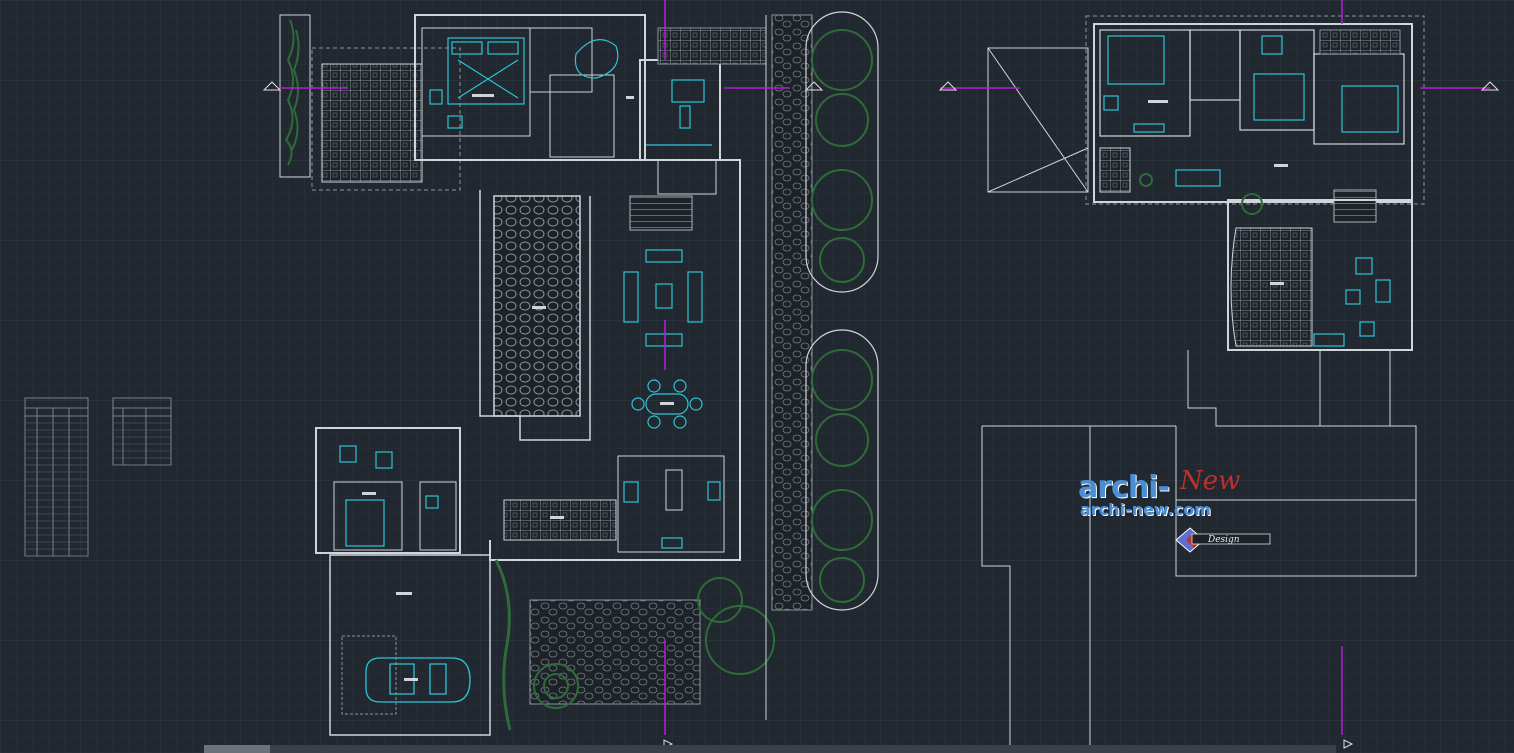  Describe the element at coordinates (1145, 509) in the screenshot. I see `brand-url: archi-new.com` at that location.